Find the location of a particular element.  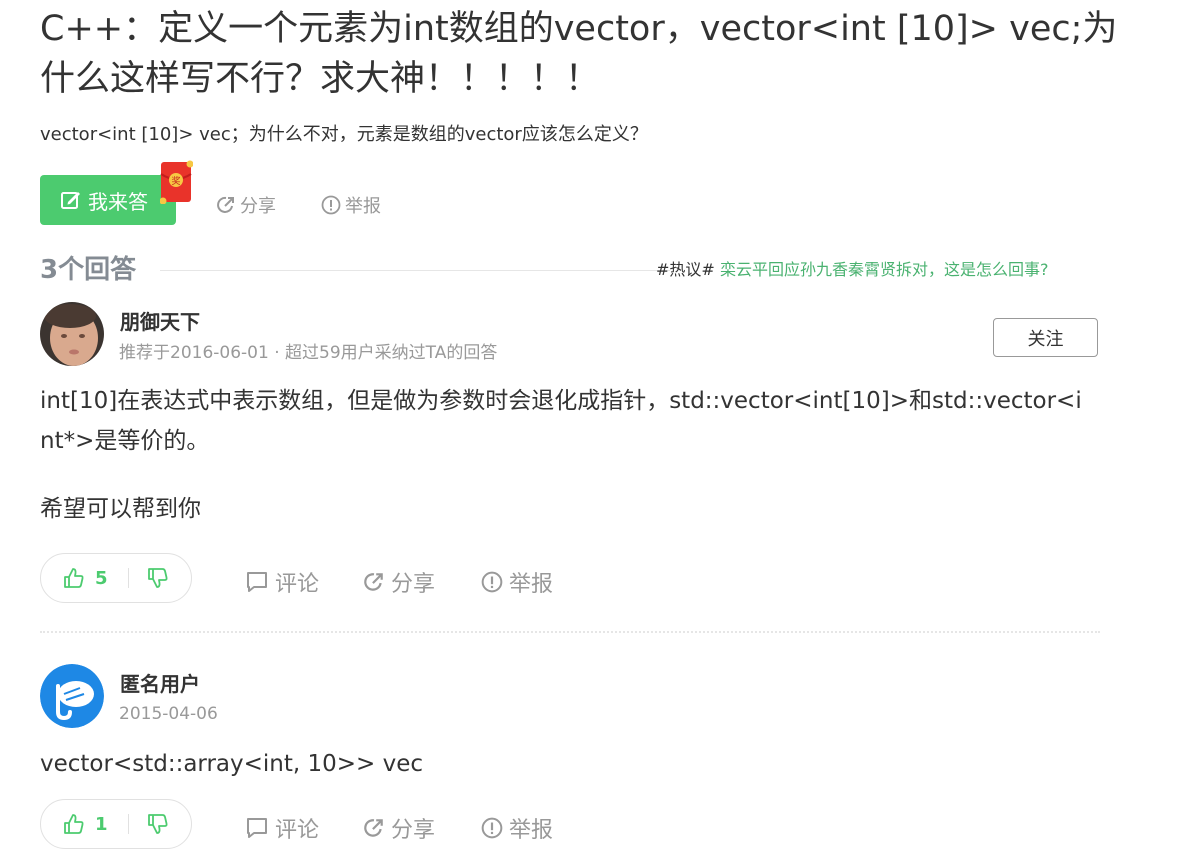

upvote-button: 1 is located at coordinates (85, 824).